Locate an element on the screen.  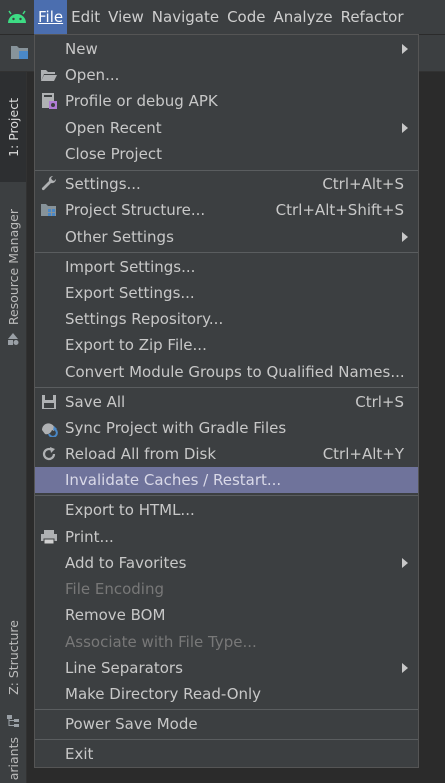
tab-build-variants: ariants is located at coordinates (13, 758).